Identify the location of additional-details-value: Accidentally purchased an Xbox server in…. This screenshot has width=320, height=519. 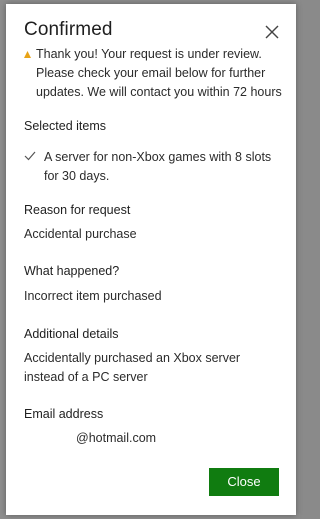
(132, 367).